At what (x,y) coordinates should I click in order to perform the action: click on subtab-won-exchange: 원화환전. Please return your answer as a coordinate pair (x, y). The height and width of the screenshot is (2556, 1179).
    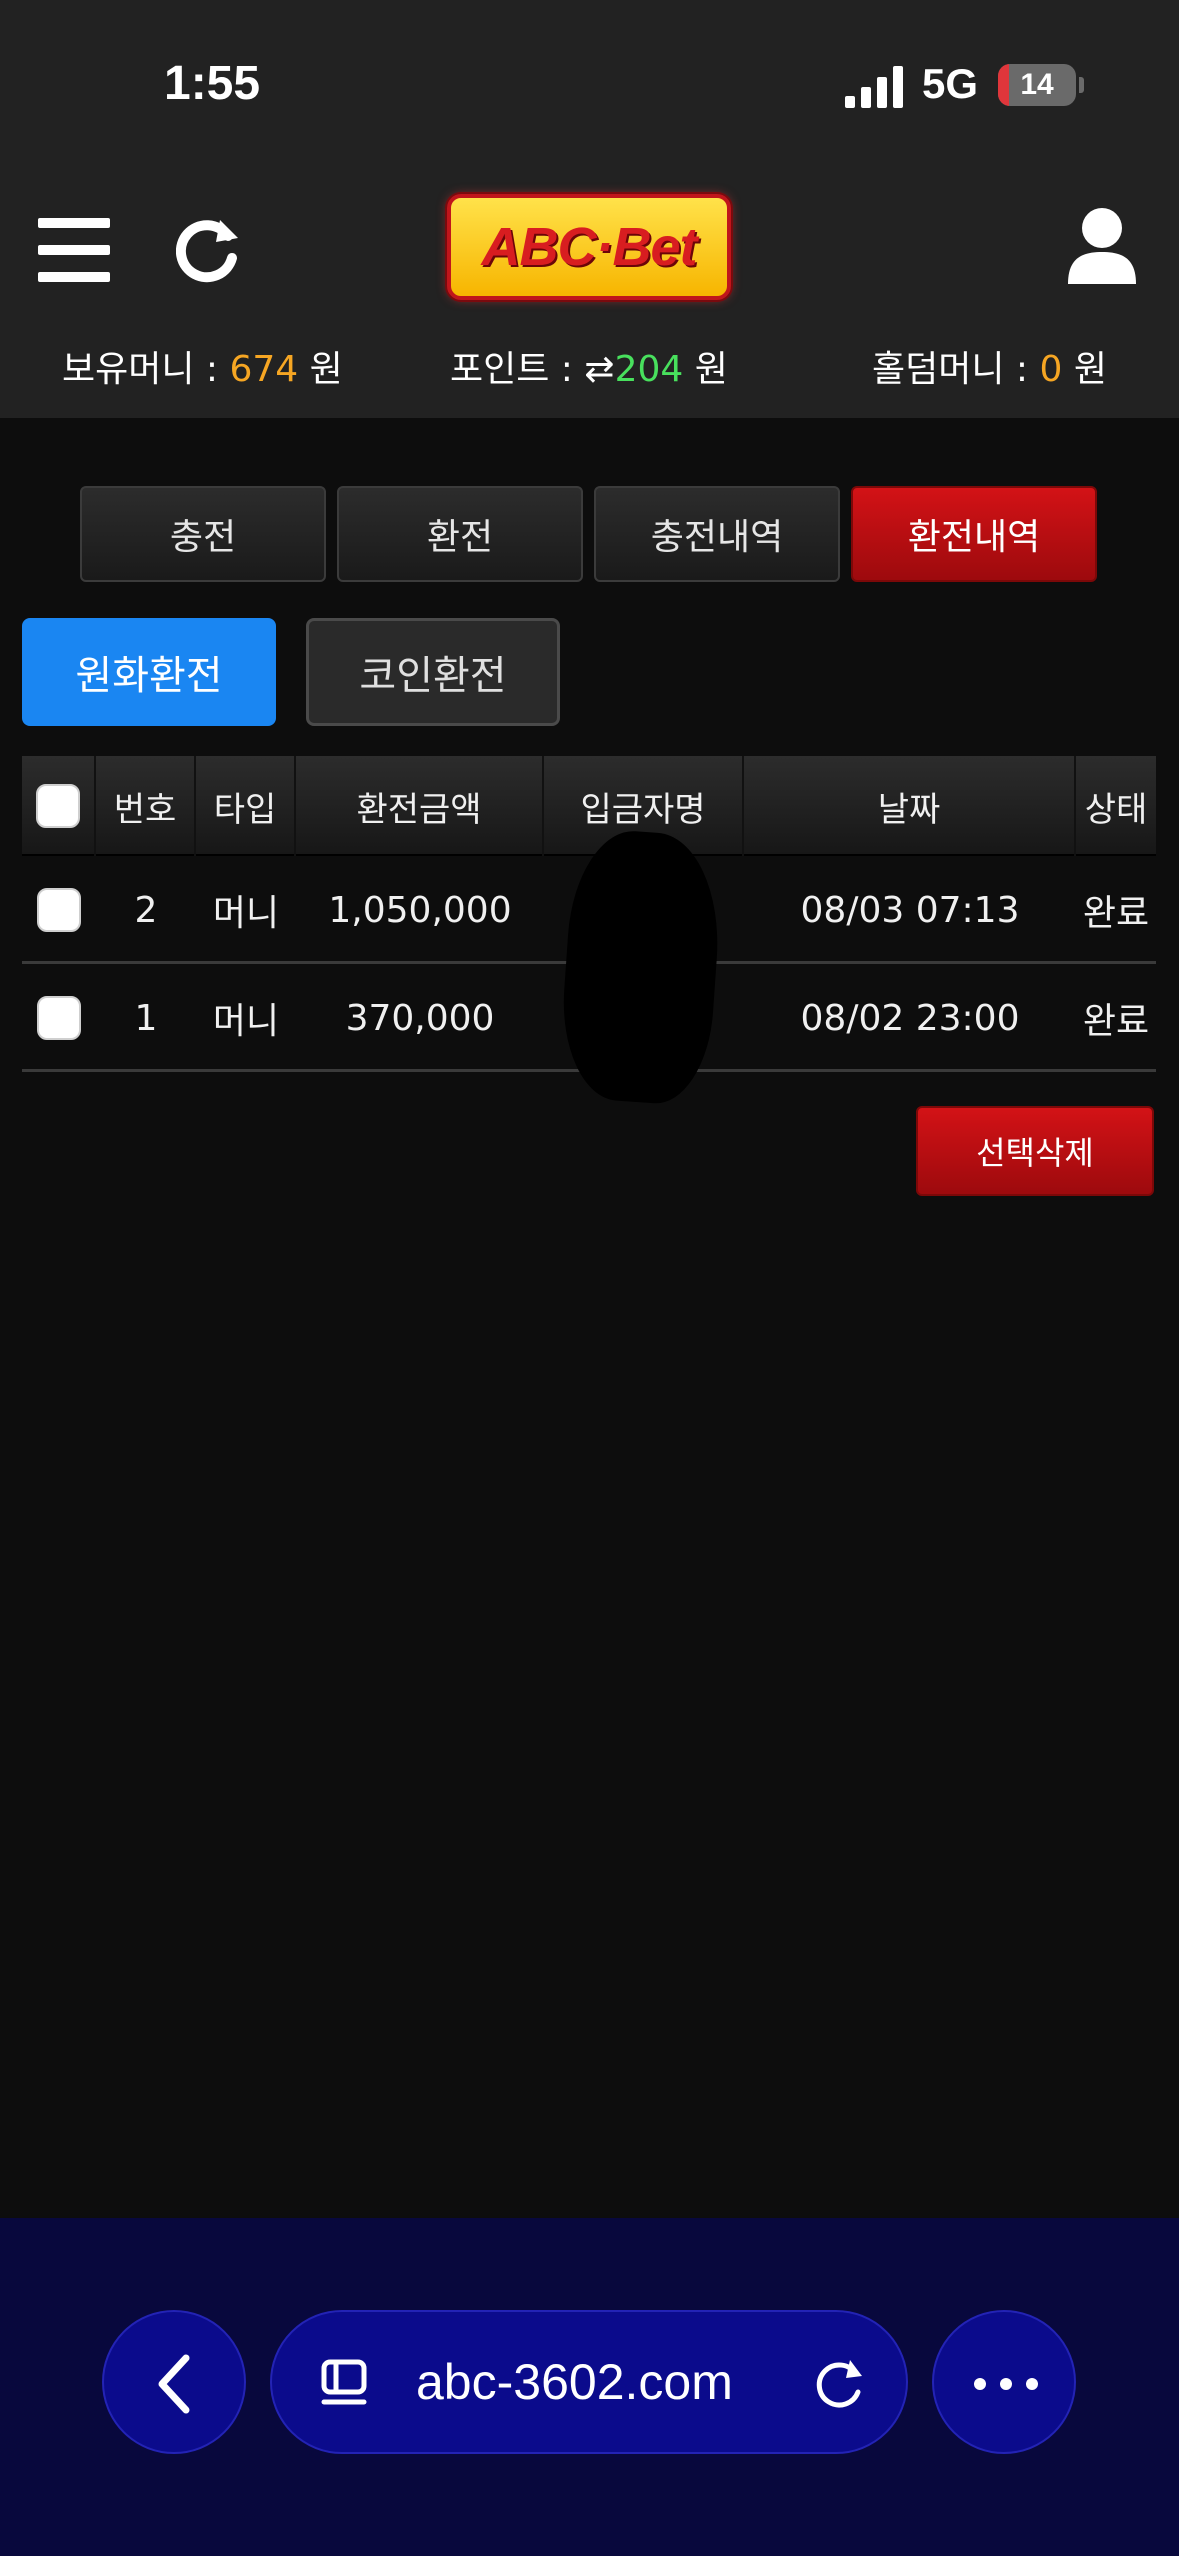
    Looking at the image, I should click on (149, 672).